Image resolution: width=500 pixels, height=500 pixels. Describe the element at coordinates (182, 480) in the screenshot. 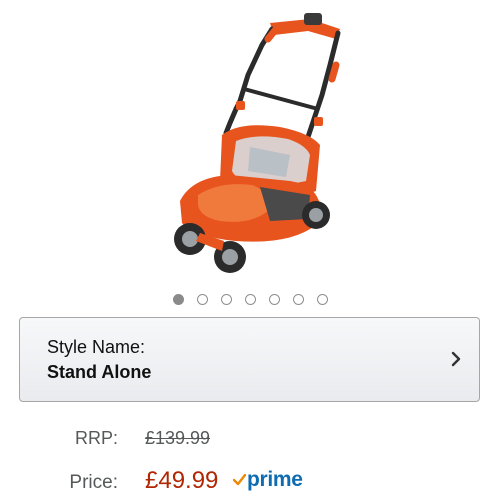

I see `price-value: £49.99` at that location.